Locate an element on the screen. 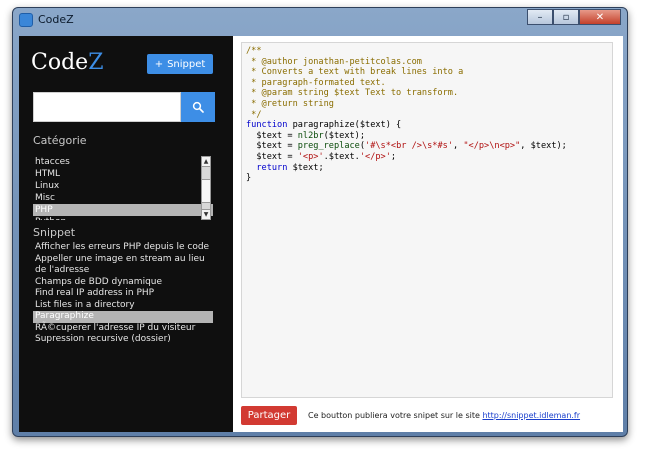  snippet-item: Find real IP address in PHP is located at coordinates (123, 294).